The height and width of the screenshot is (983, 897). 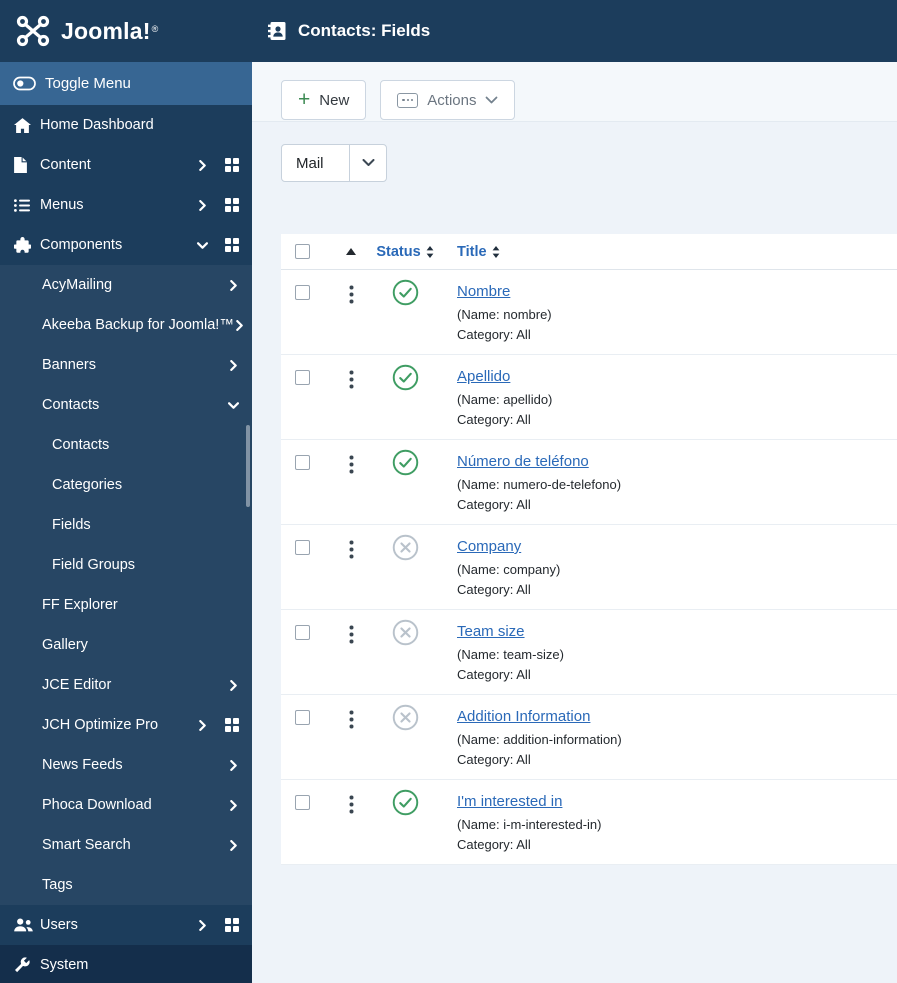 What do you see at coordinates (509, 801) in the screenshot?
I see `field-title-link: I'm interested in` at bounding box center [509, 801].